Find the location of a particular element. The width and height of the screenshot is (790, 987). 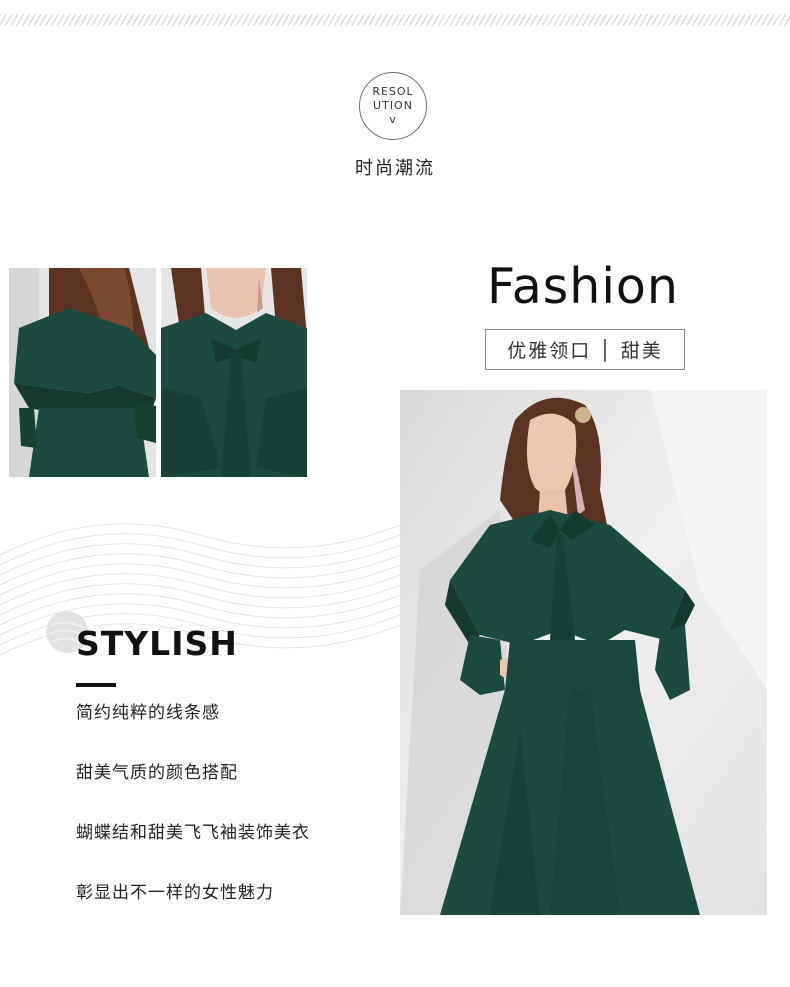

fashion-tag: 优雅领口 │ 甜美 is located at coordinates (585, 349).